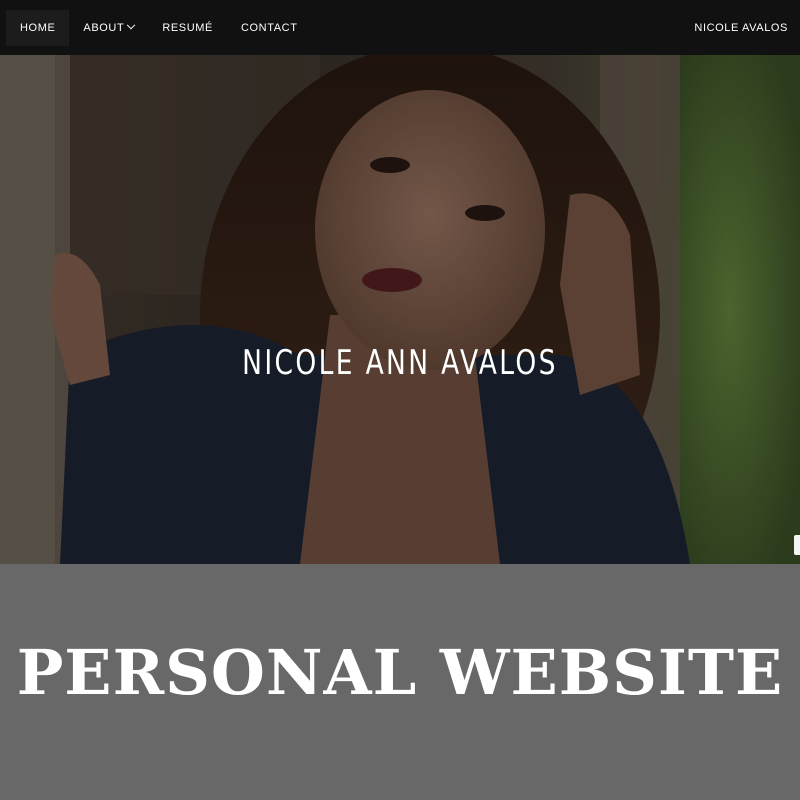  I want to click on nav-home: HOME, so click(38, 27).